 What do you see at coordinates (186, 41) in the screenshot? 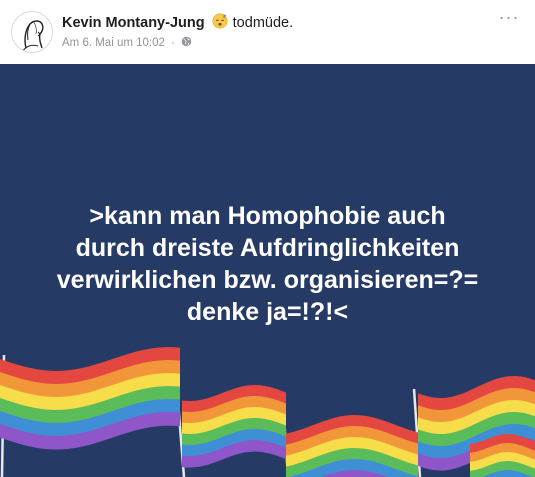
I see `globe-icon` at bounding box center [186, 41].